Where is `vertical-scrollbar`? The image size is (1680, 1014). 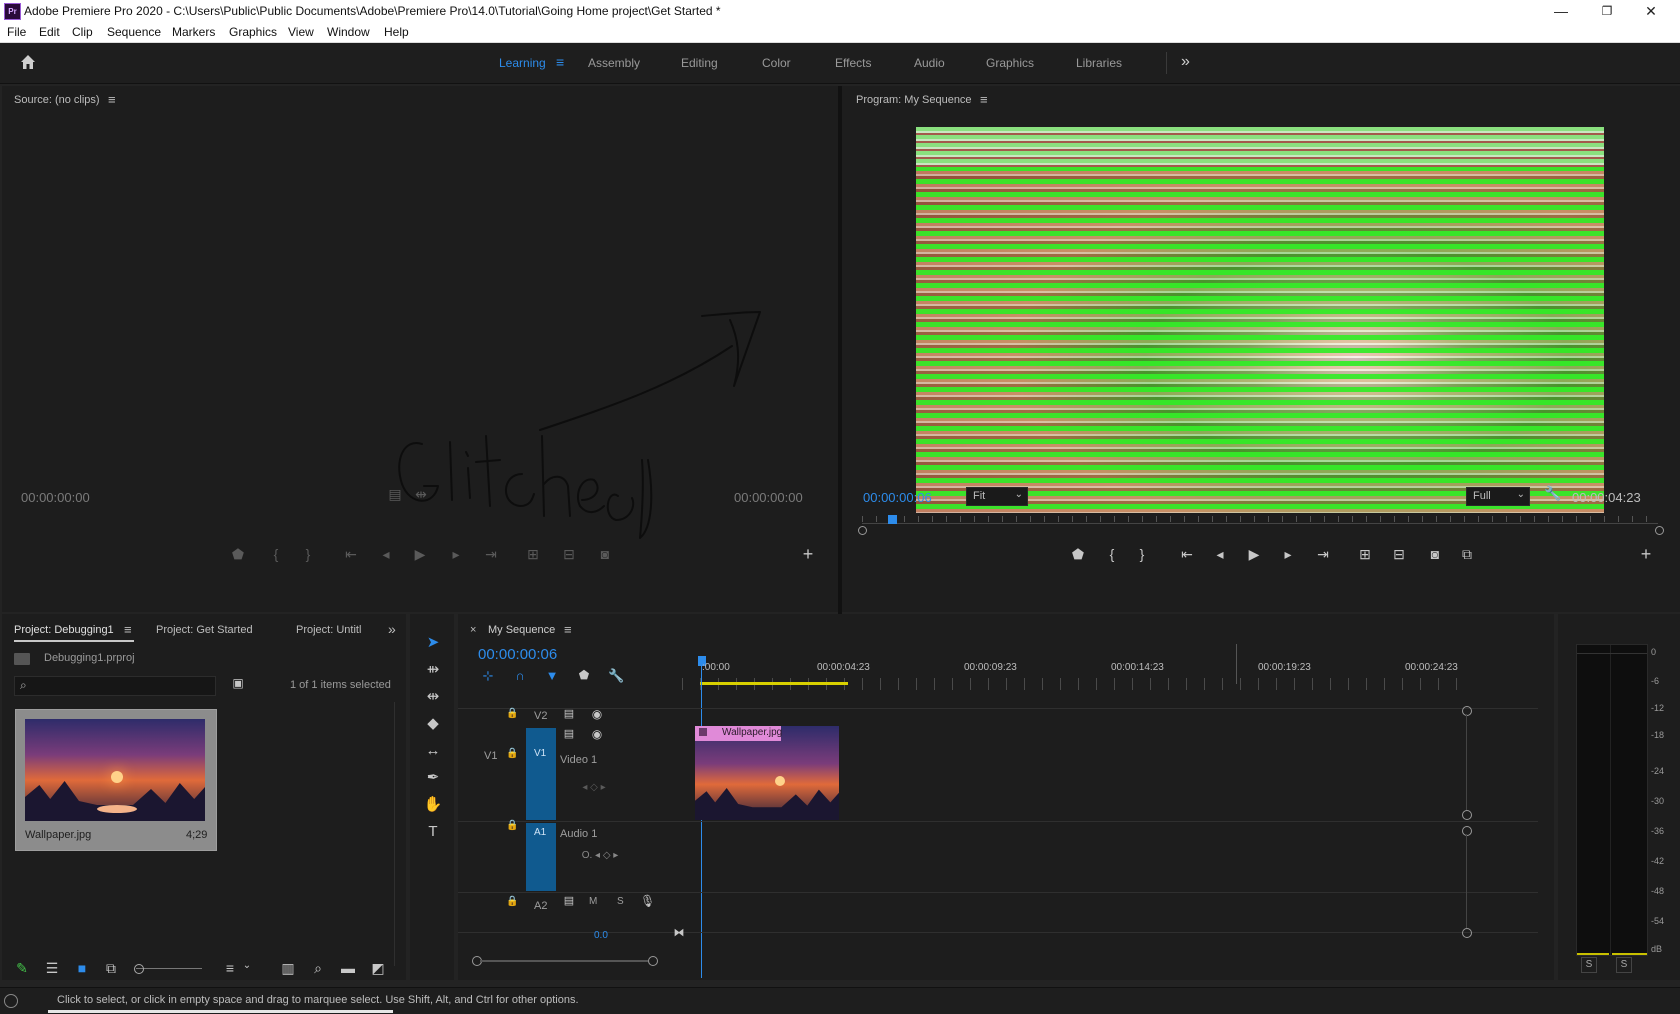 vertical-scrollbar is located at coordinates (1466, 762).